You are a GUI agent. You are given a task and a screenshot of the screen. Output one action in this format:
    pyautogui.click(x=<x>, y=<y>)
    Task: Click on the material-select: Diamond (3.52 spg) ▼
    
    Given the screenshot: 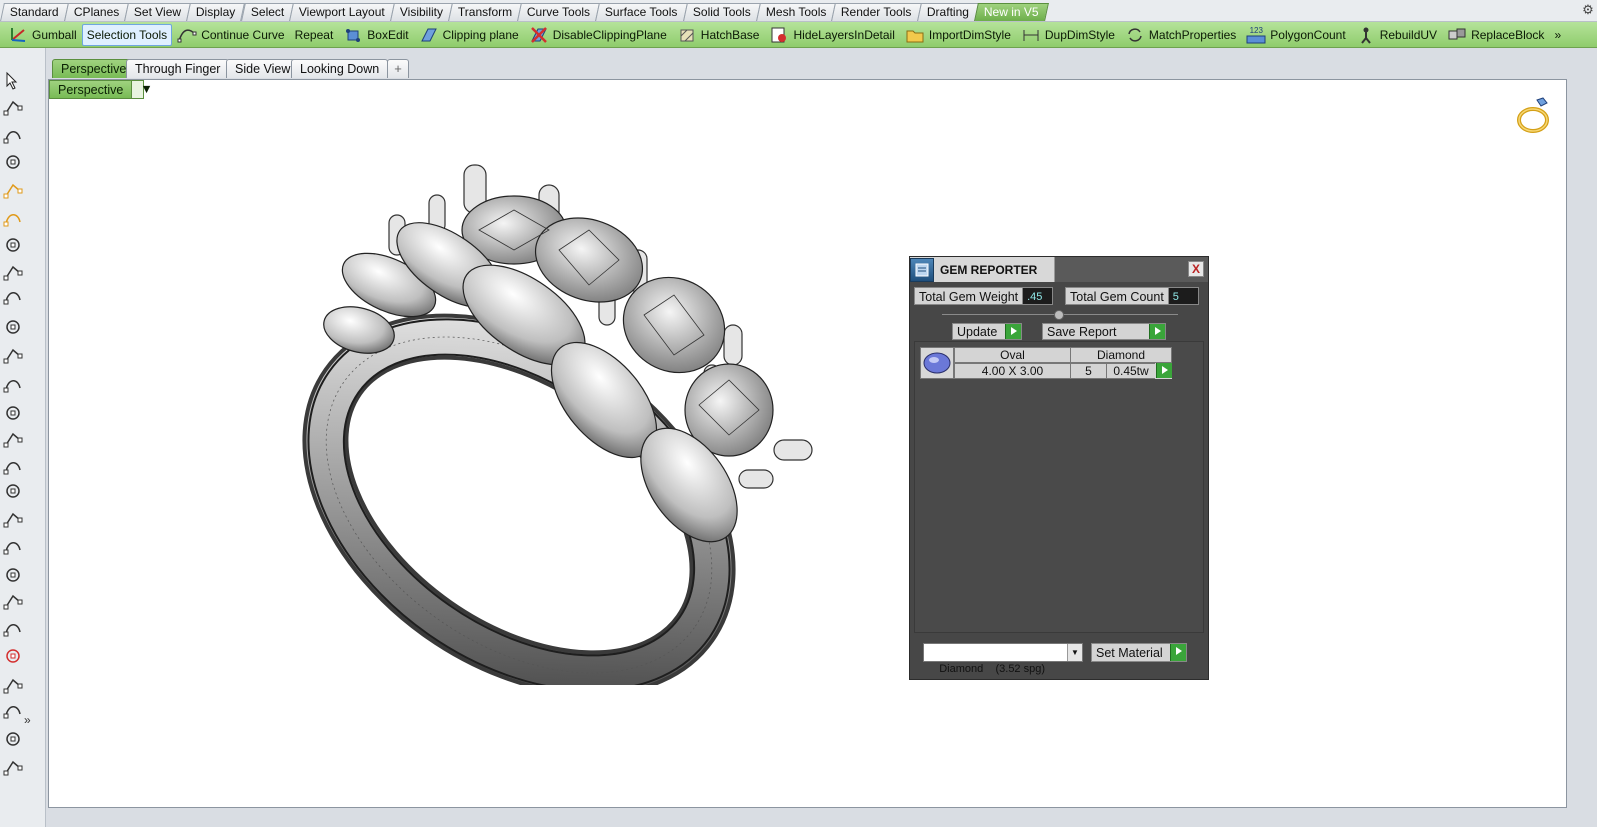 What is the action you would take?
    pyautogui.click(x=1003, y=659)
    